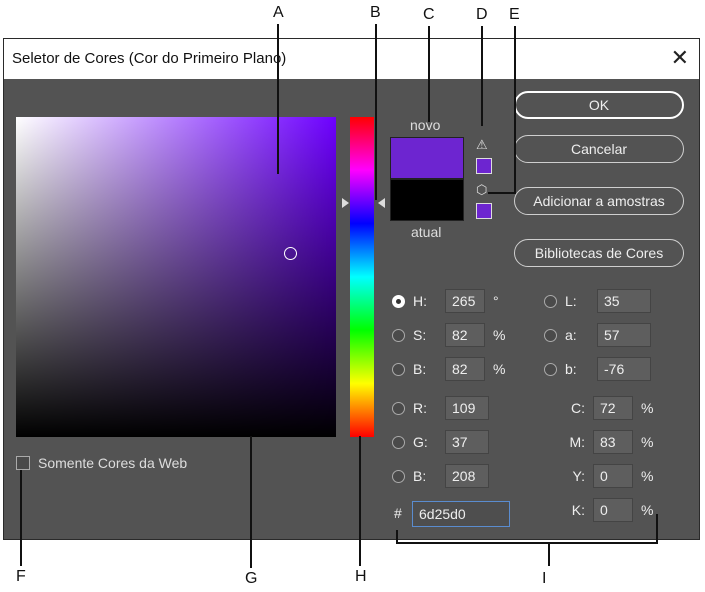 Image resolution: width=705 pixels, height=592 pixels. What do you see at coordinates (251, 502) in the screenshot?
I see `callout-g-line` at bounding box center [251, 502].